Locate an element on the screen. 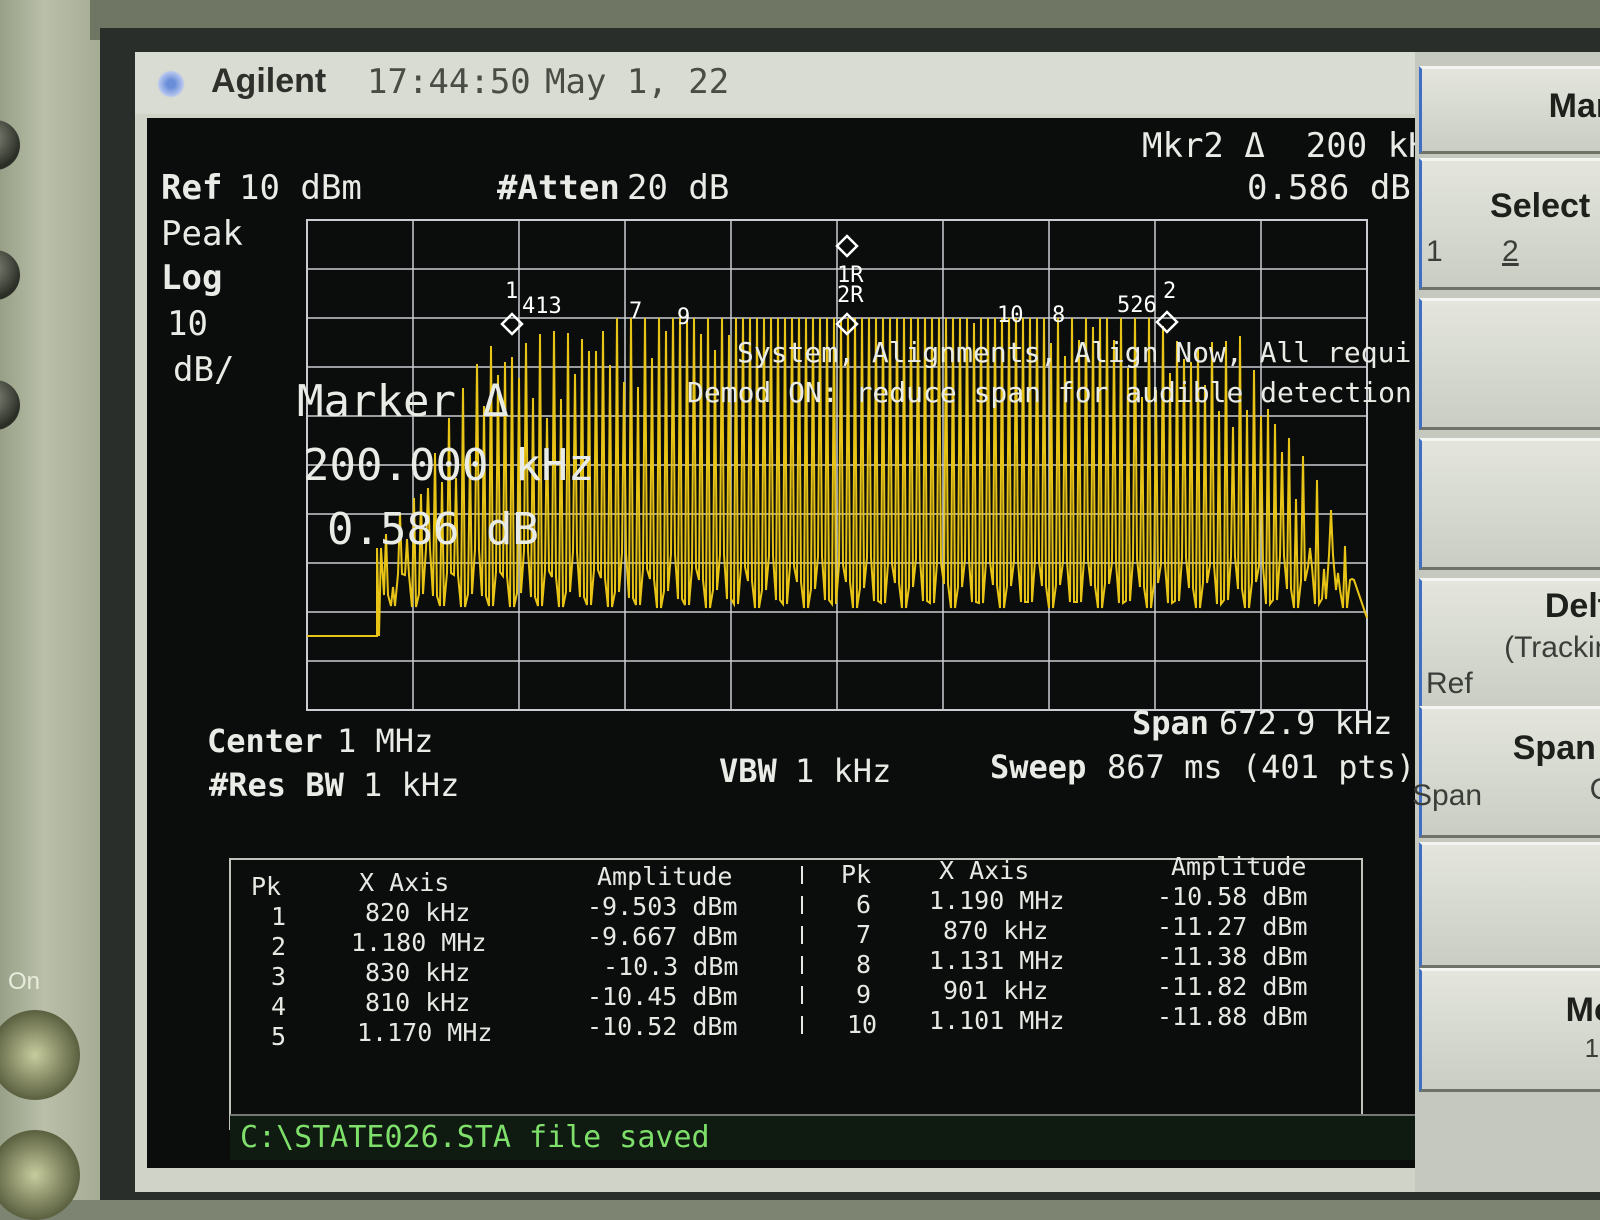  pk-x-value: 830 kHz is located at coordinates (418, 972).